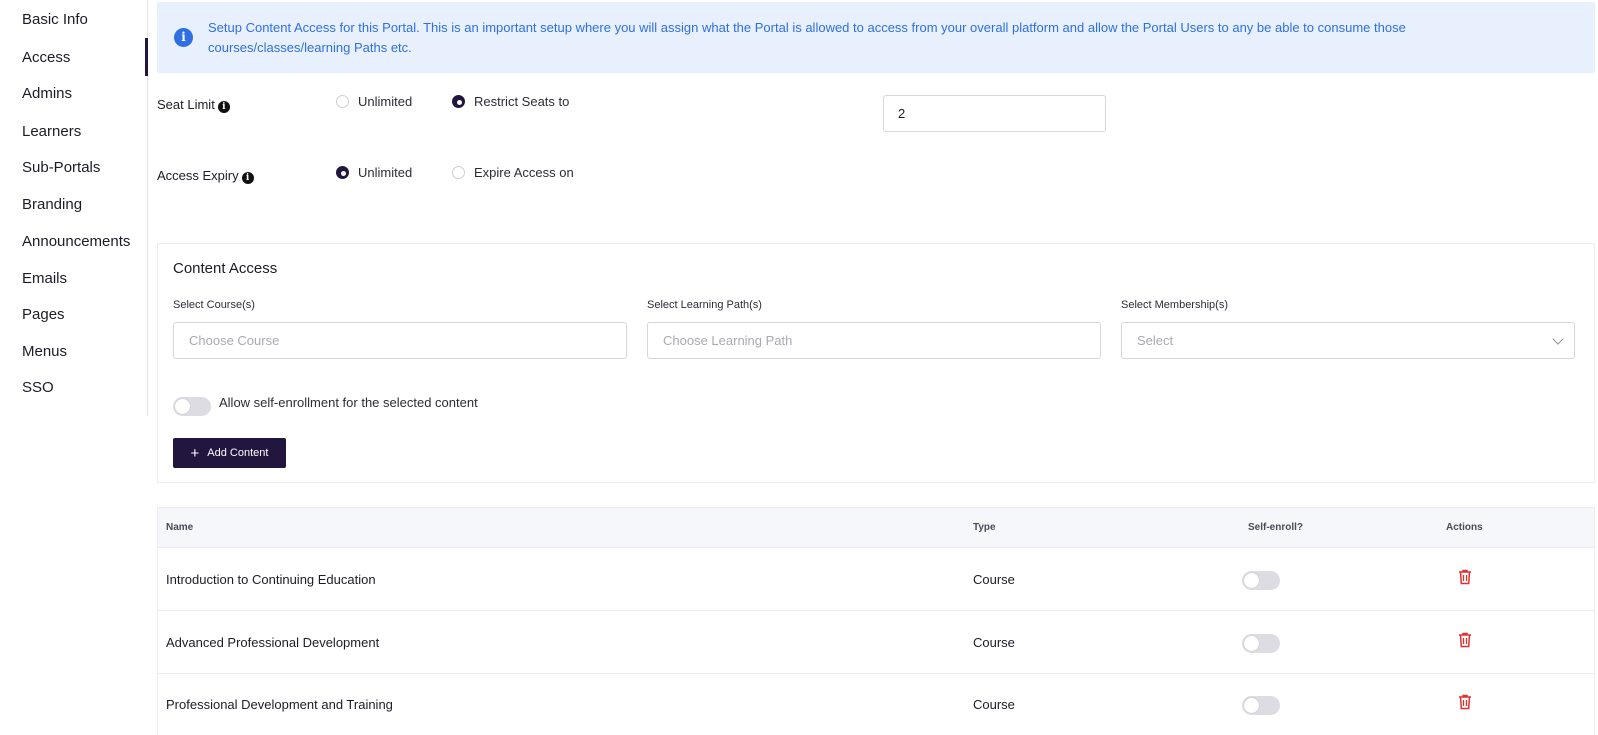 Image resolution: width=1598 pixels, height=735 pixels. I want to click on membership-select: Select, so click(1348, 340).